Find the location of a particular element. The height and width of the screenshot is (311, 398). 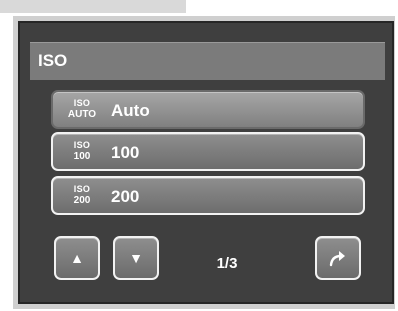

option-label: 100 is located at coordinates (125, 152).